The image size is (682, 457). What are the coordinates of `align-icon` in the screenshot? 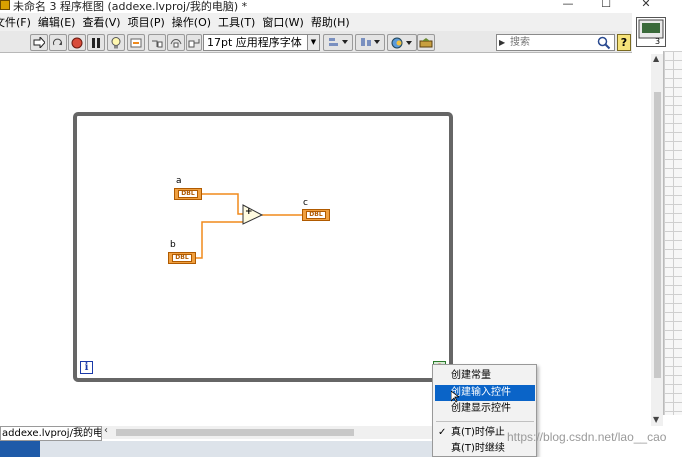 It's located at (338, 42).